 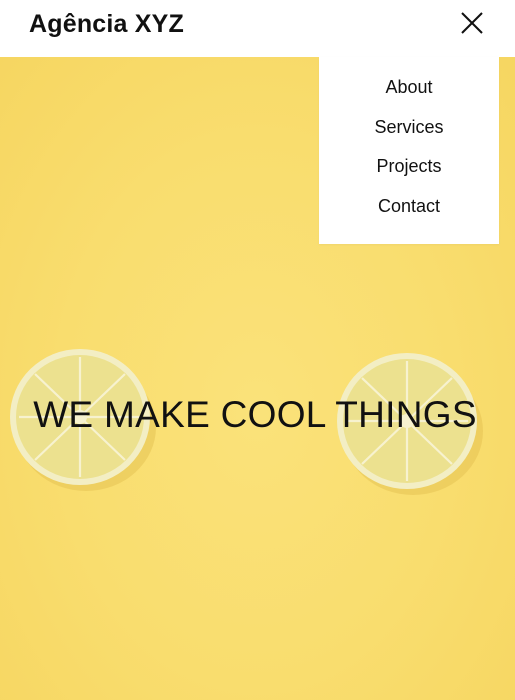 I want to click on nav-item-contact: Contact, so click(x=409, y=213).